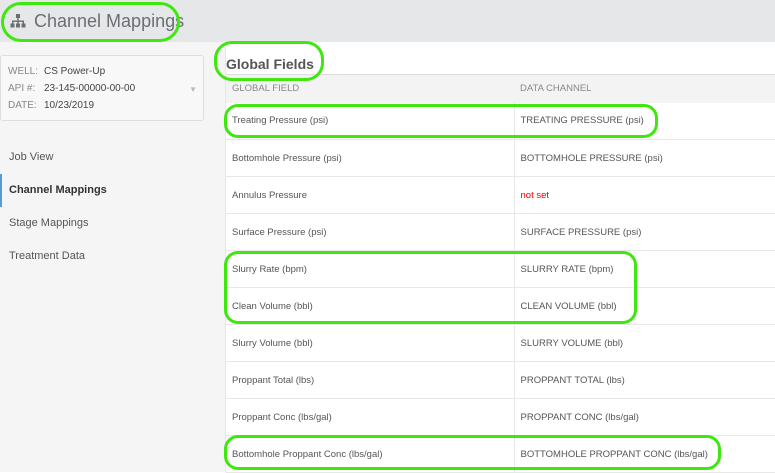 The image size is (775, 473). Describe the element at coordinates (644, 88) in the screenshot. I see `column-header-data-channel: DATA CHANNEL` at that location.